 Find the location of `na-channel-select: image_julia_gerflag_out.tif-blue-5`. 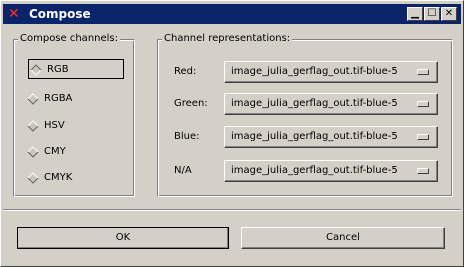

na-channel-select: image_julia_gerflag_out.tif-blue-5 is located at coordinates (331, 171).